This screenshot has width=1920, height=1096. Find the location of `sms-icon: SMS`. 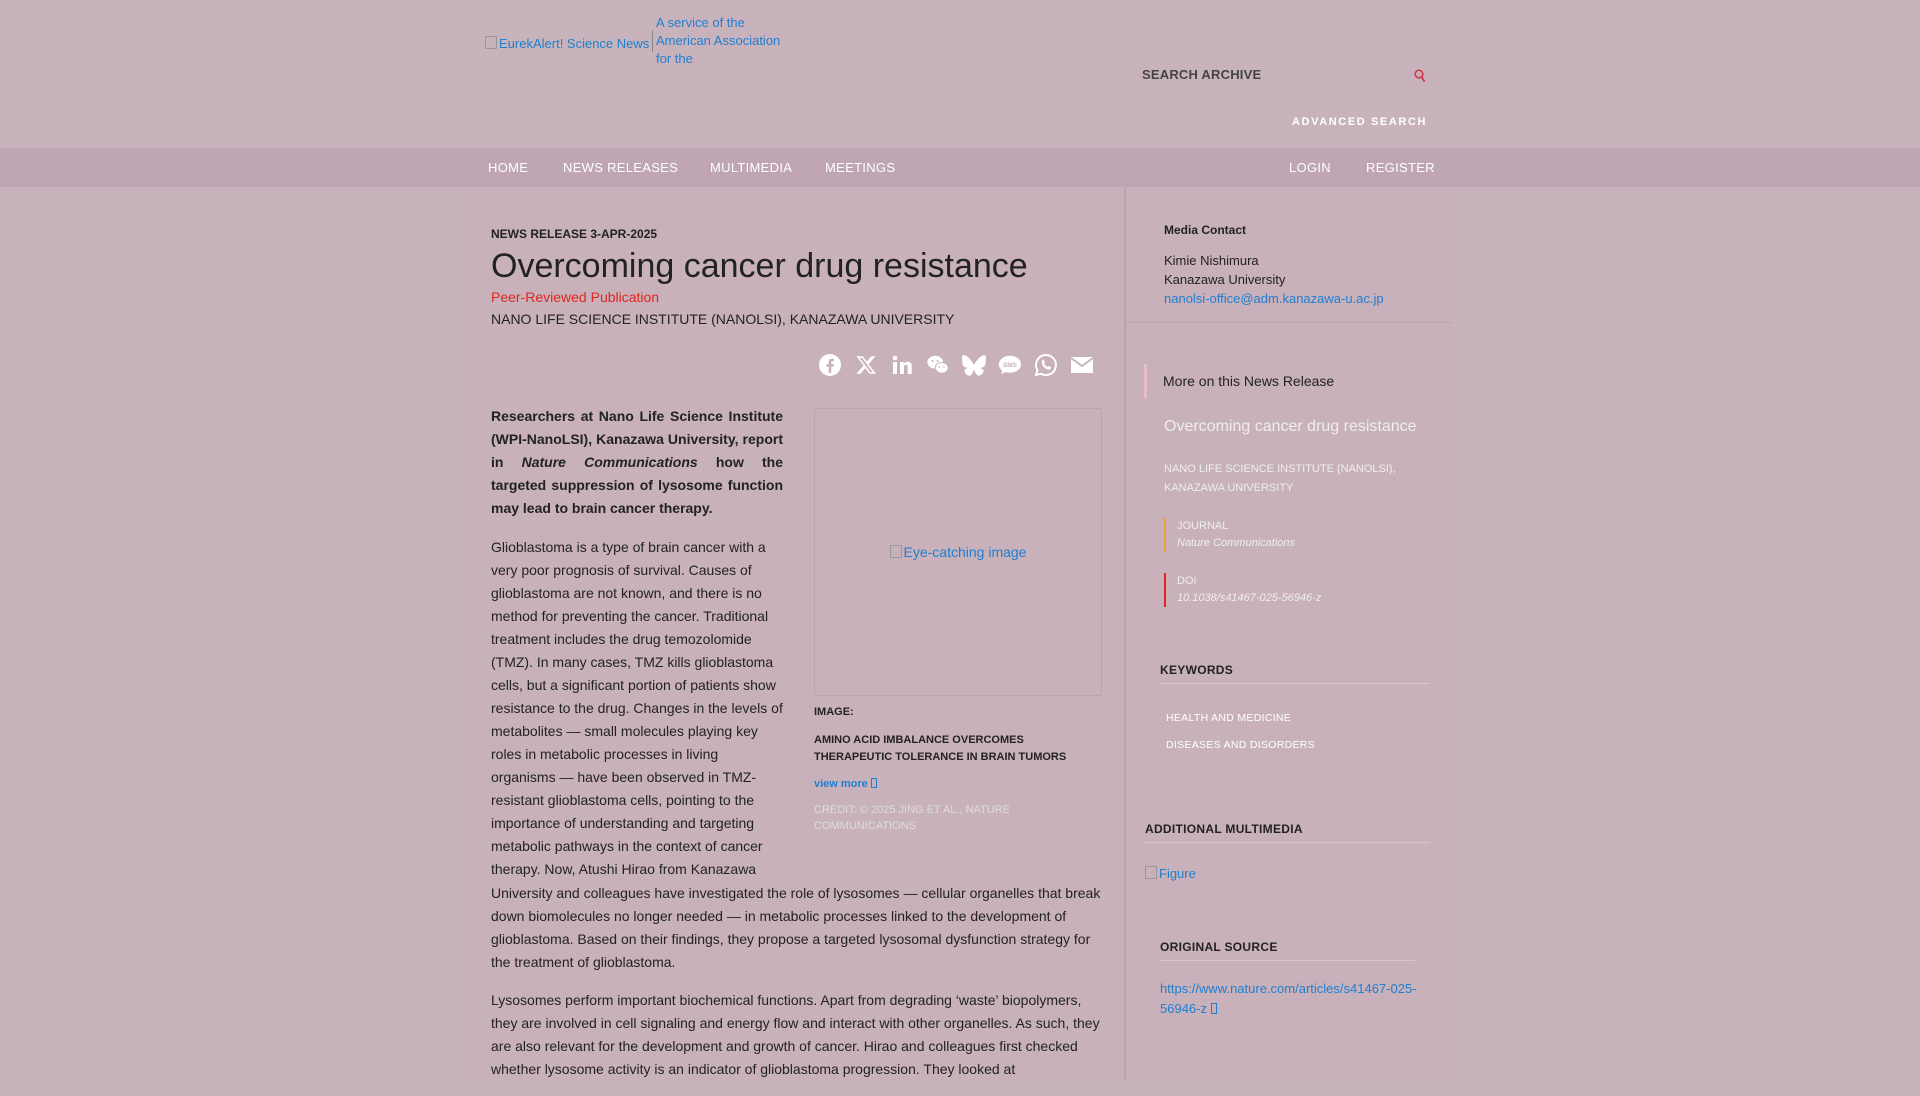

sms-icon: SMS is located at coordinates (1010, 365).